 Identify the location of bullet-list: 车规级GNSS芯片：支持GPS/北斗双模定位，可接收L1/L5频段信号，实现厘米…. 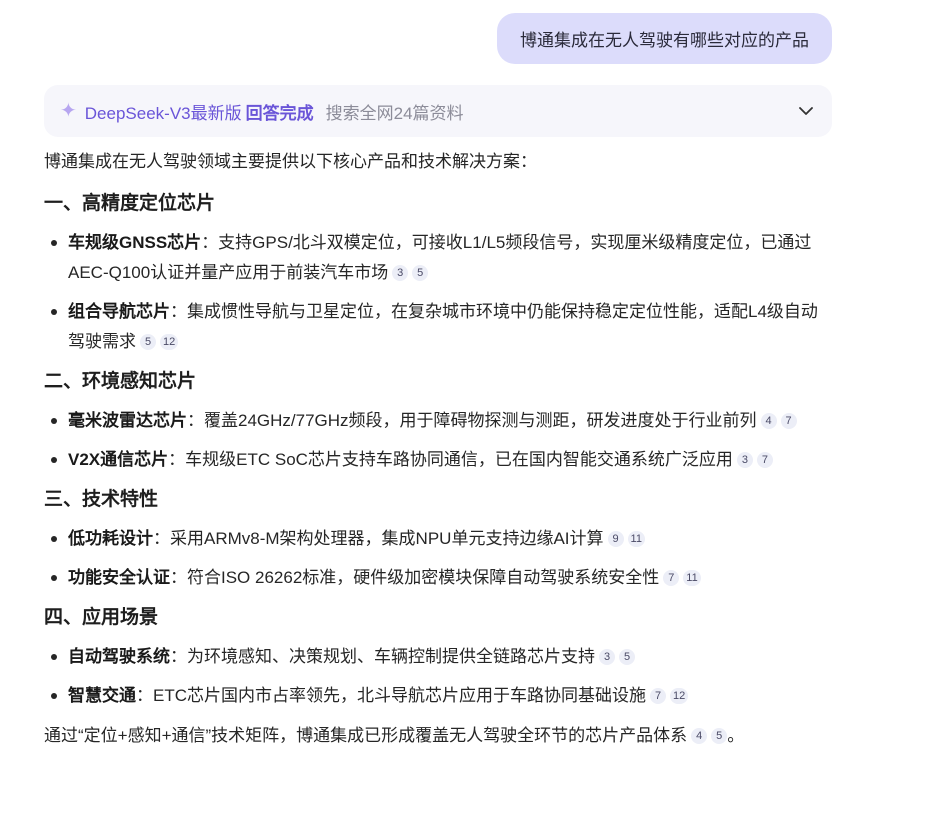
(439, 292).